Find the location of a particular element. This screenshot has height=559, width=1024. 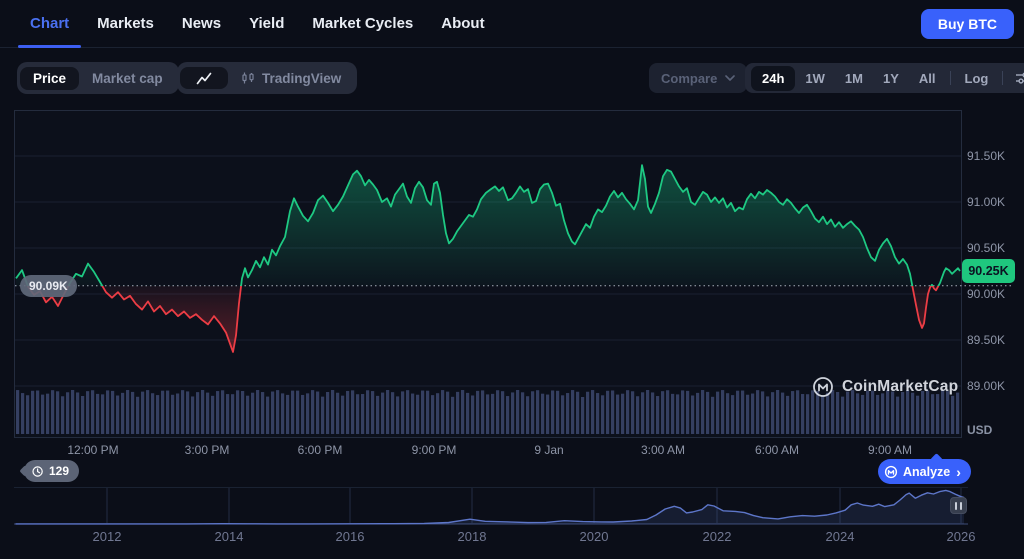

line-chart-icon is located at coordinates (204, 78).